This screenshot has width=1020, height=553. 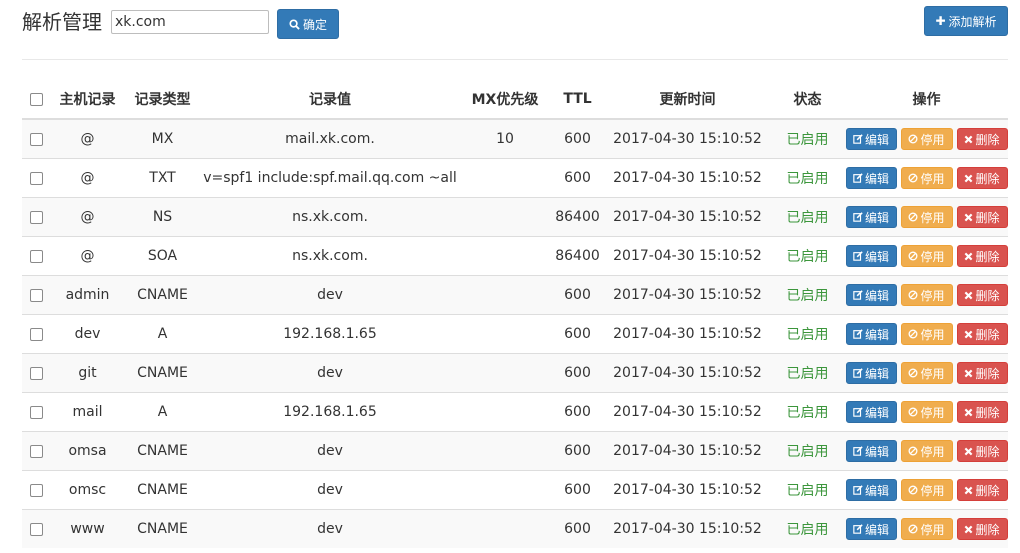 I want to click on add-record-button: ✚ 添加解析, so click(x=966, y=21).